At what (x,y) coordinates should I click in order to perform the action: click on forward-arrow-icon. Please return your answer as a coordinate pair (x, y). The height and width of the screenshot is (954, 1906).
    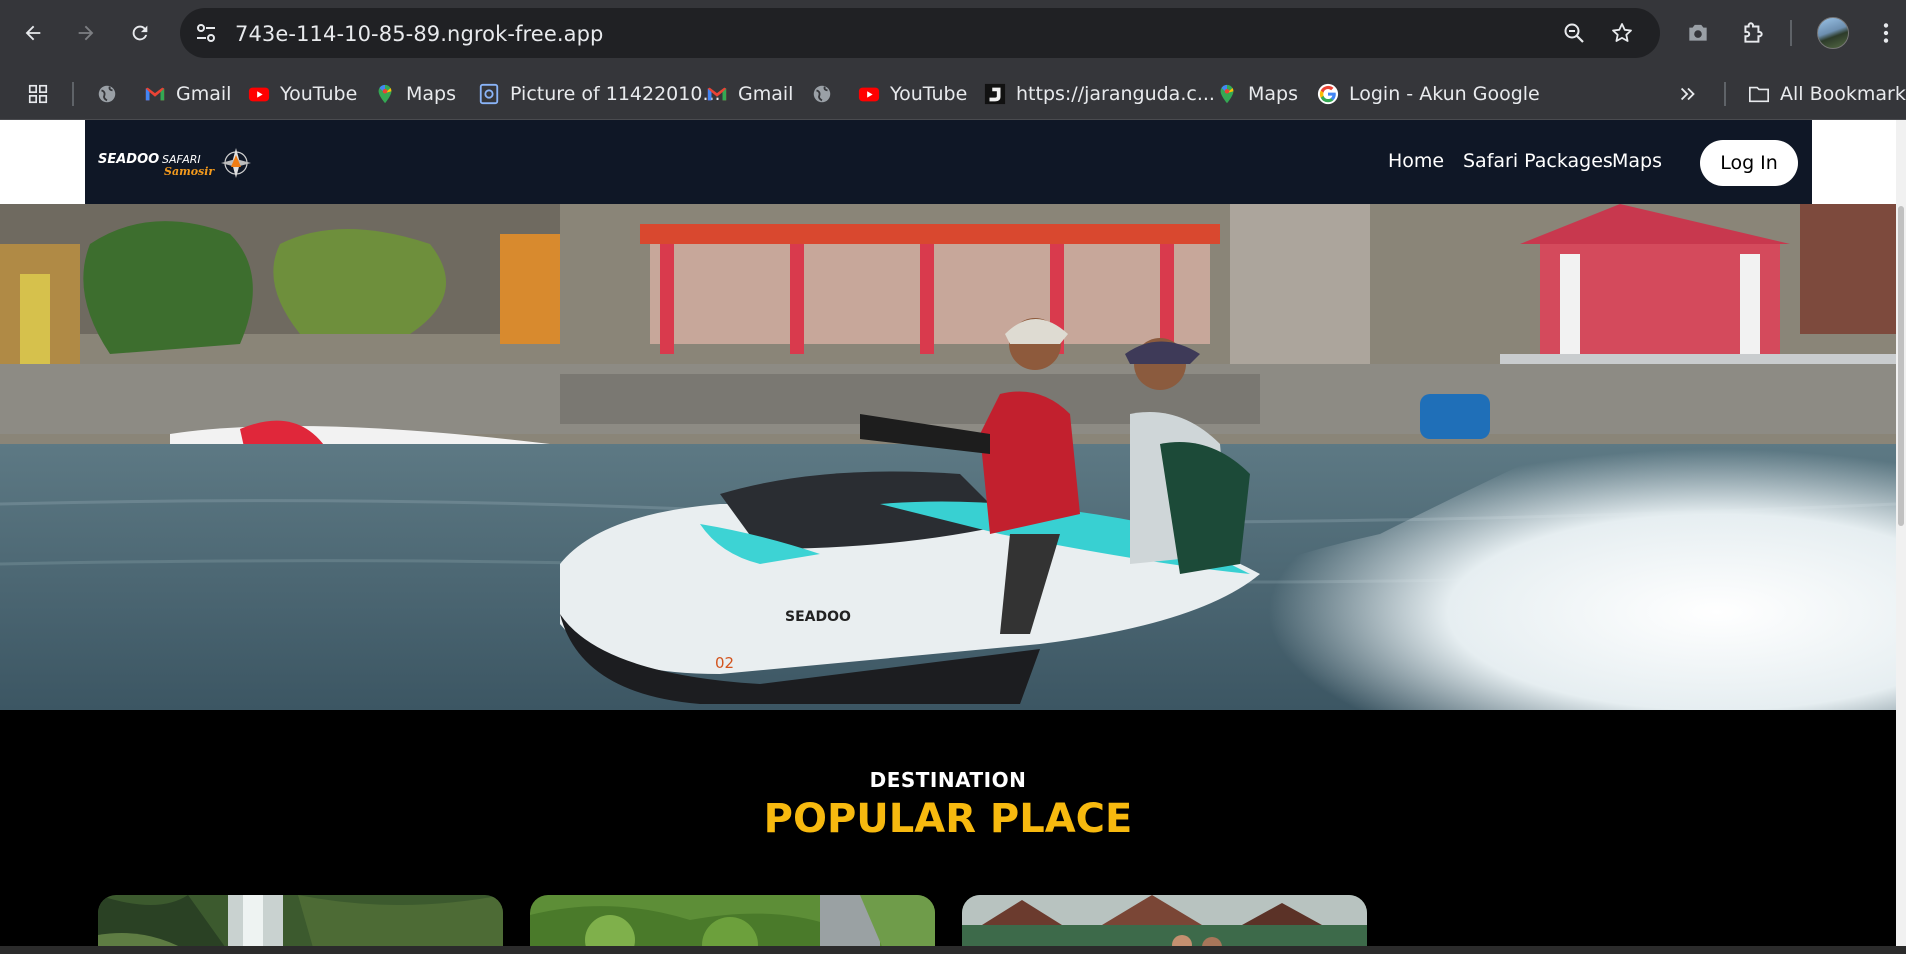
    Looking at the image, I should click on (86, 33).